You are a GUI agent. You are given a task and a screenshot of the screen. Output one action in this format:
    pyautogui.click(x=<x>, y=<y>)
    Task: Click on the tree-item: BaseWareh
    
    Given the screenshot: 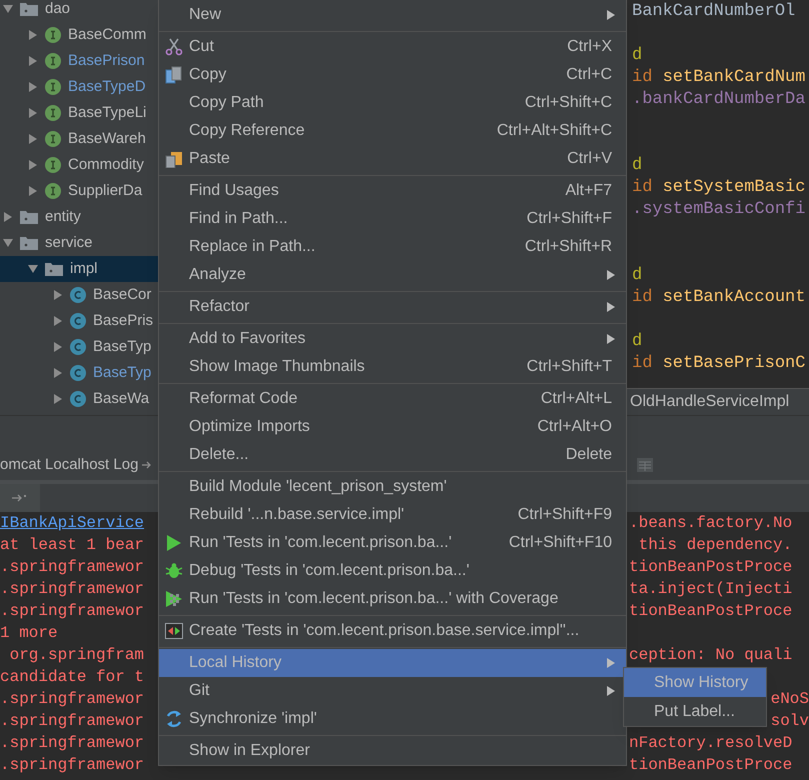 What is the action you would take?
    pyautogui.click(x=79, y=139)
    